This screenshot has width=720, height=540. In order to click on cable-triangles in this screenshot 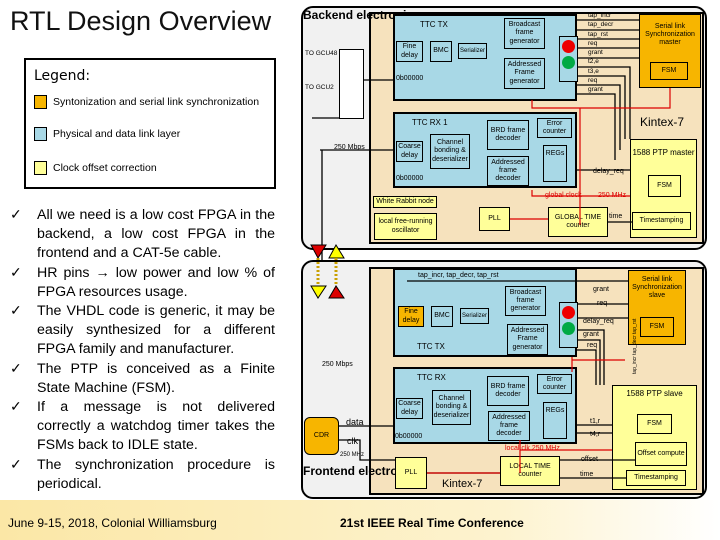, I will do `click(327, 271)`.